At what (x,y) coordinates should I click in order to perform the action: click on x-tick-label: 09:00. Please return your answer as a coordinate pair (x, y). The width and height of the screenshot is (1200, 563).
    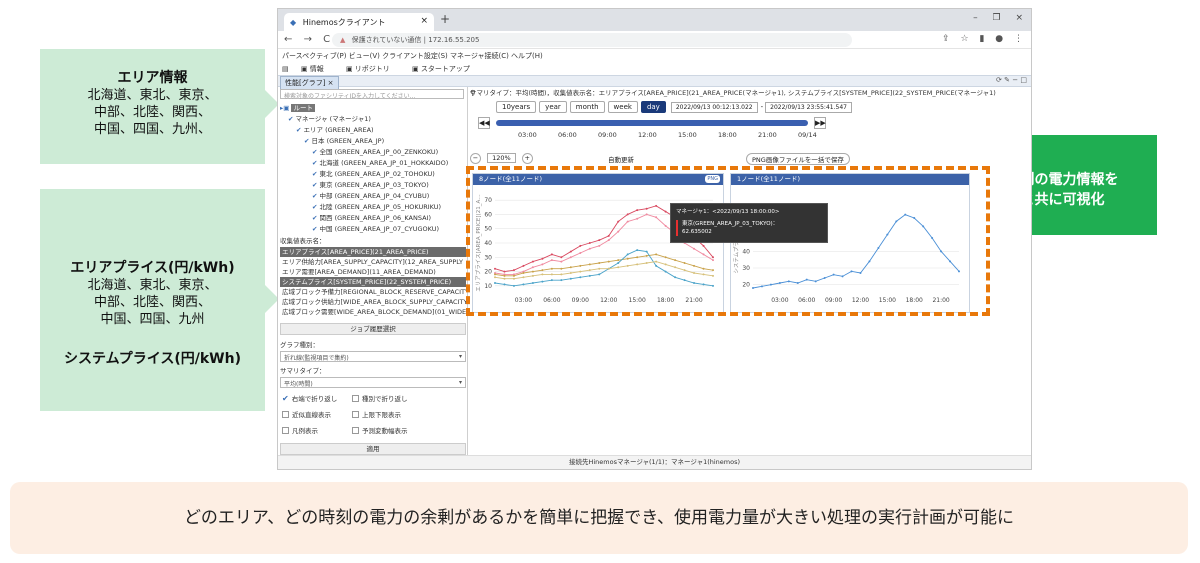
    Looking at the image, I should click on (580, 300).